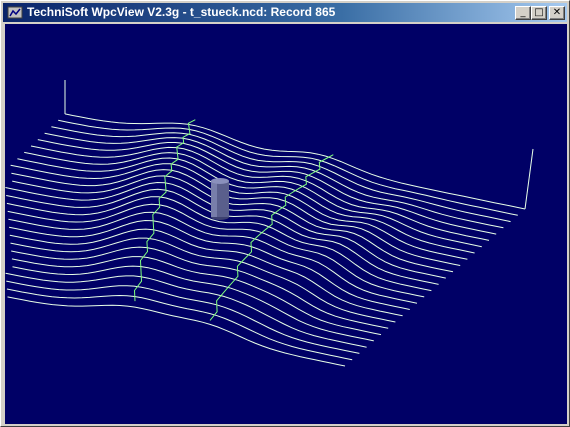  I want to click on close-icon: ✕, so click(557, 12).